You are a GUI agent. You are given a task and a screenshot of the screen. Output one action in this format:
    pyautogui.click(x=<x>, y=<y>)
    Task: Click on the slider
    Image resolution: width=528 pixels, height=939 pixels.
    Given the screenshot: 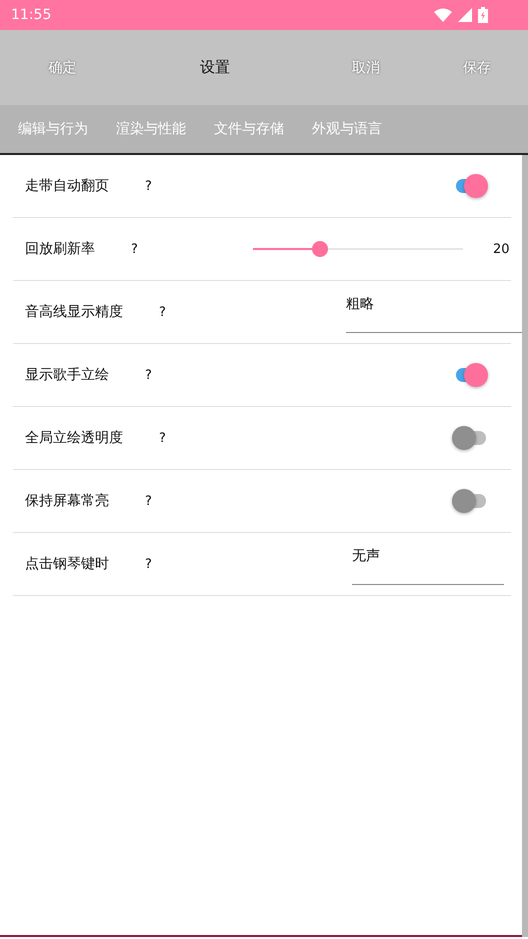 What is the action you would take?
    pyautogui.click(x=358, y=249)
    